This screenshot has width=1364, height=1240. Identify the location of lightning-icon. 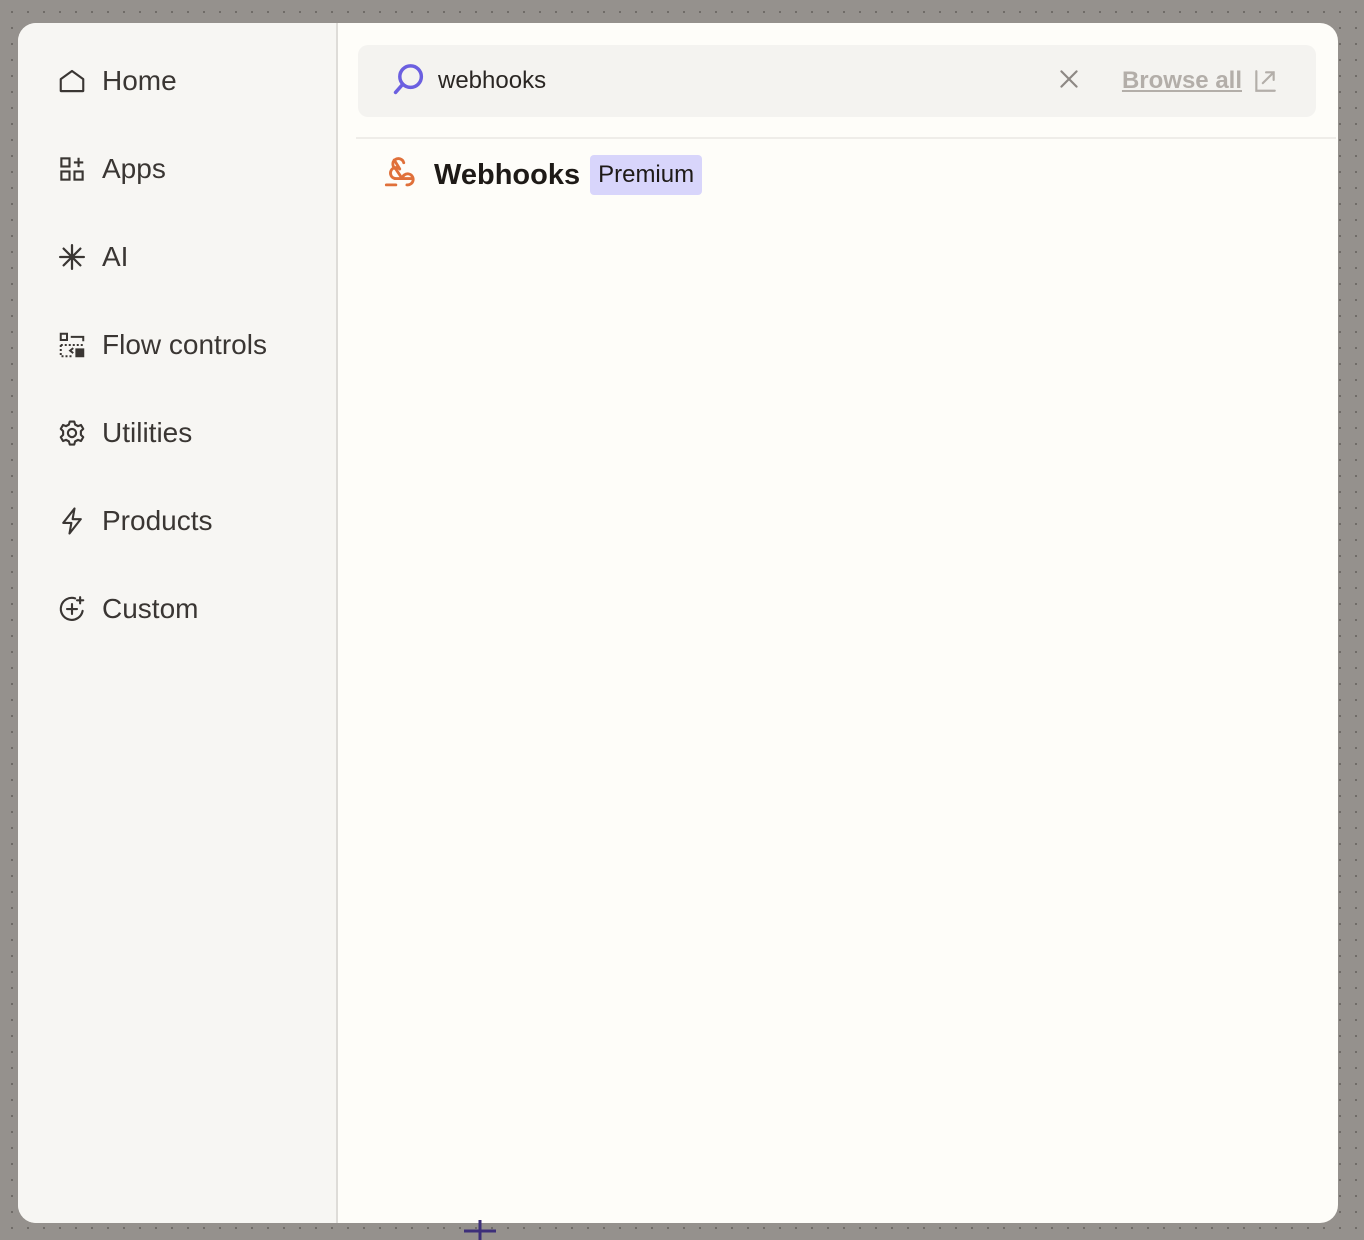
(72, 521).